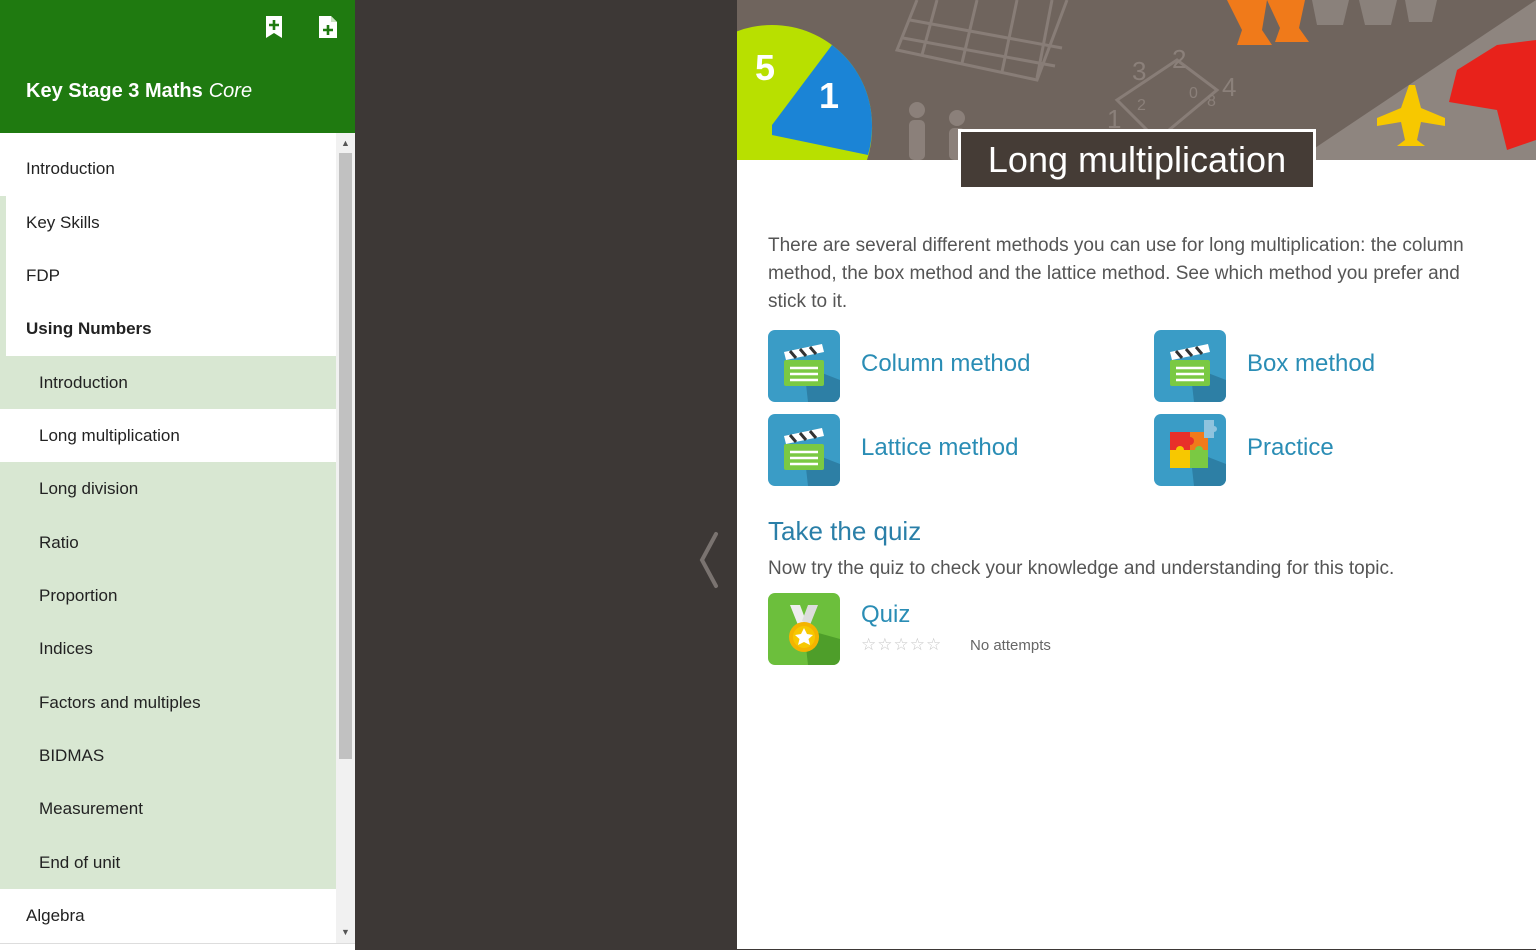  I want to click on quiz-label: Quiz, so click(886, 614).